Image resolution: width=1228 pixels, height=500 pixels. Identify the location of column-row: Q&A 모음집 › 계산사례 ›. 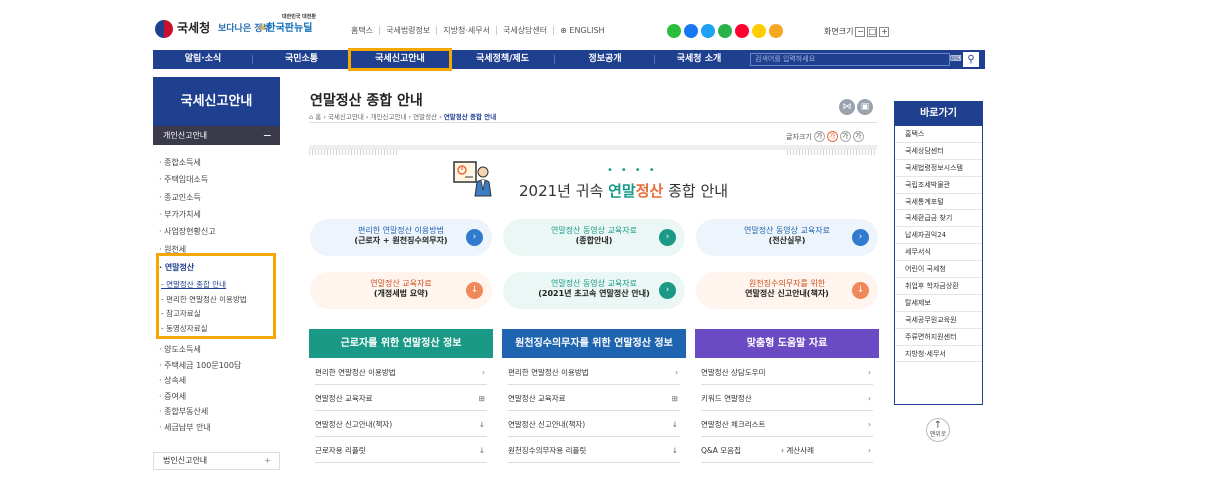
(787, 451).